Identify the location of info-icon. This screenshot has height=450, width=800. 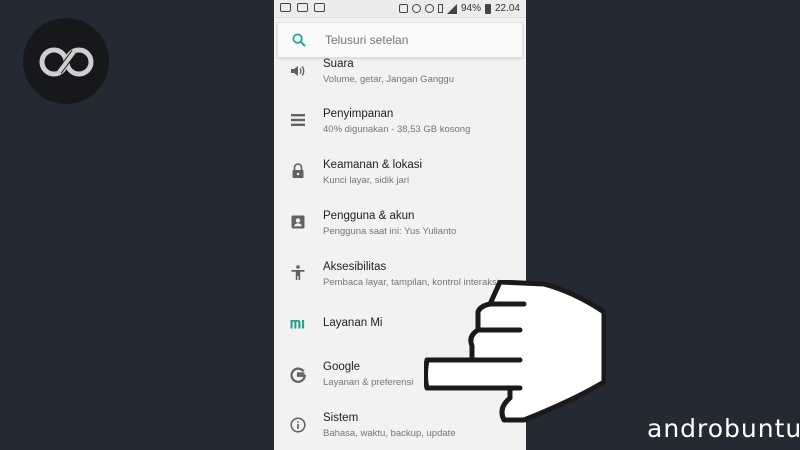
(298, 425).